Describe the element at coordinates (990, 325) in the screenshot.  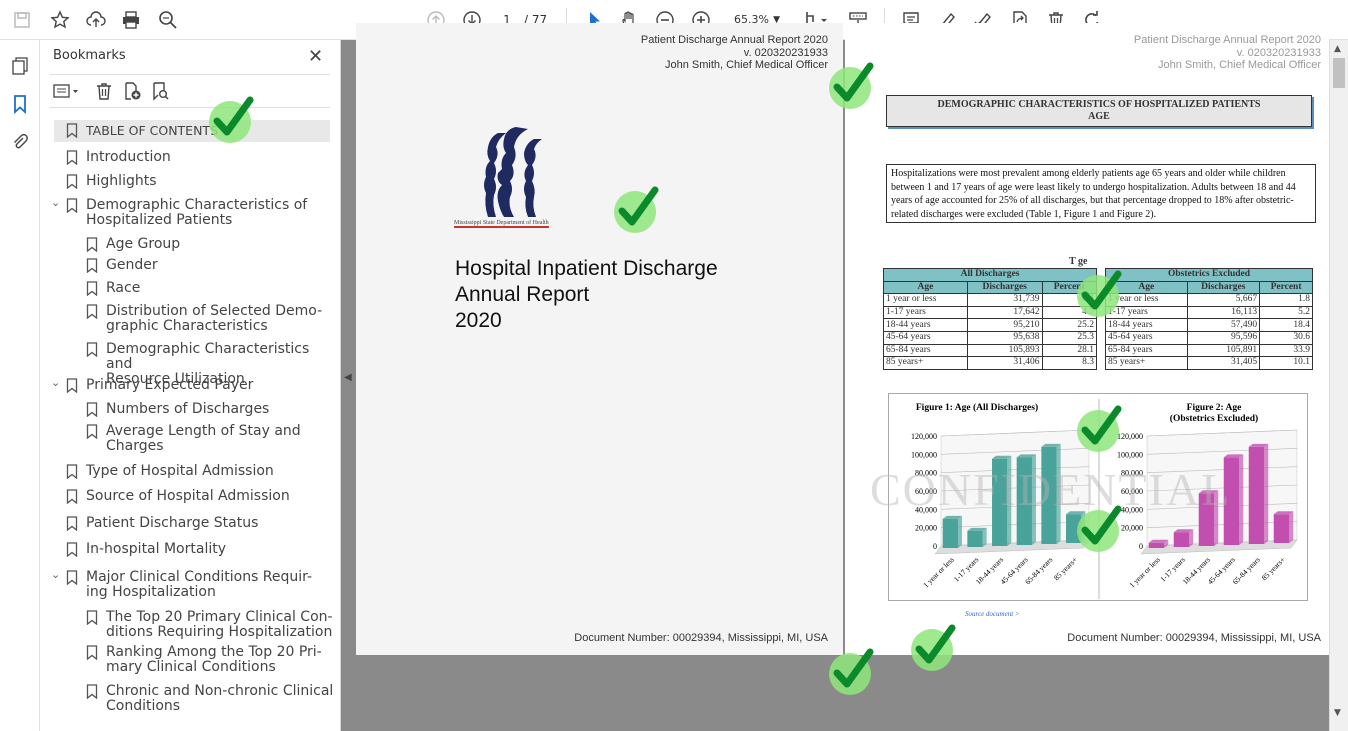
I see `table-row: 18-44 years 95,210 25.2` at that location.